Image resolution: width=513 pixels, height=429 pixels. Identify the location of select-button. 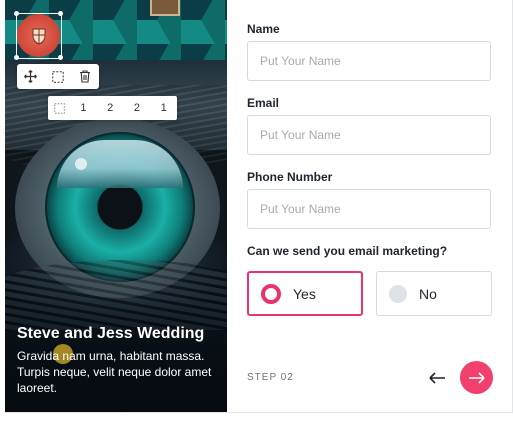
(58, 77).